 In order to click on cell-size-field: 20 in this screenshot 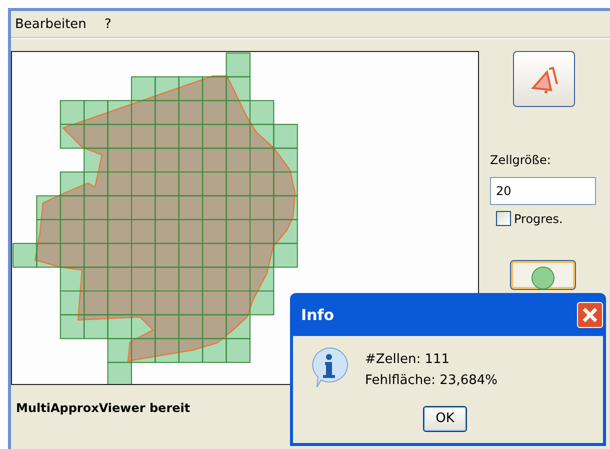, I will do `click(543, 191)`.